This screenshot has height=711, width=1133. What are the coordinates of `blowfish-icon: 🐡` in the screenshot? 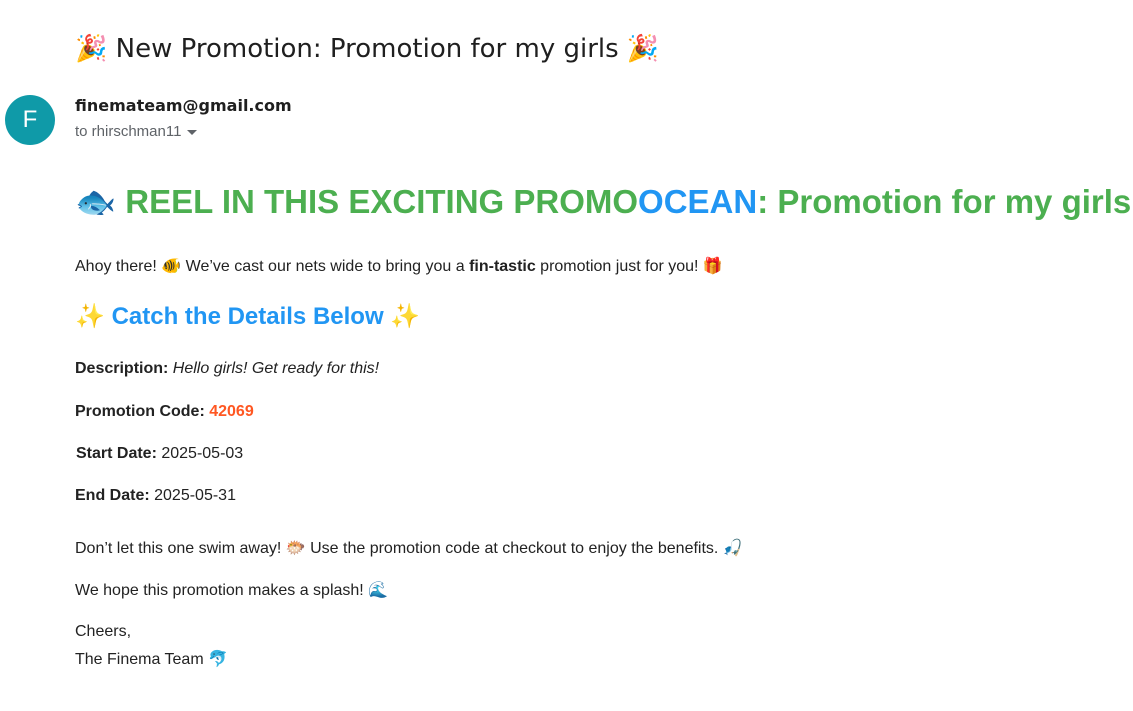 It's located at (295, 547).